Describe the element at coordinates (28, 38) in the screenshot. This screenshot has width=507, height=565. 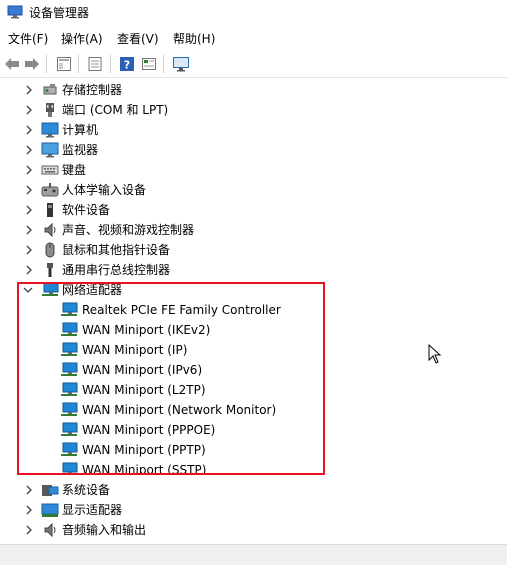
I see `menu-file: 文件(F)` at that location.